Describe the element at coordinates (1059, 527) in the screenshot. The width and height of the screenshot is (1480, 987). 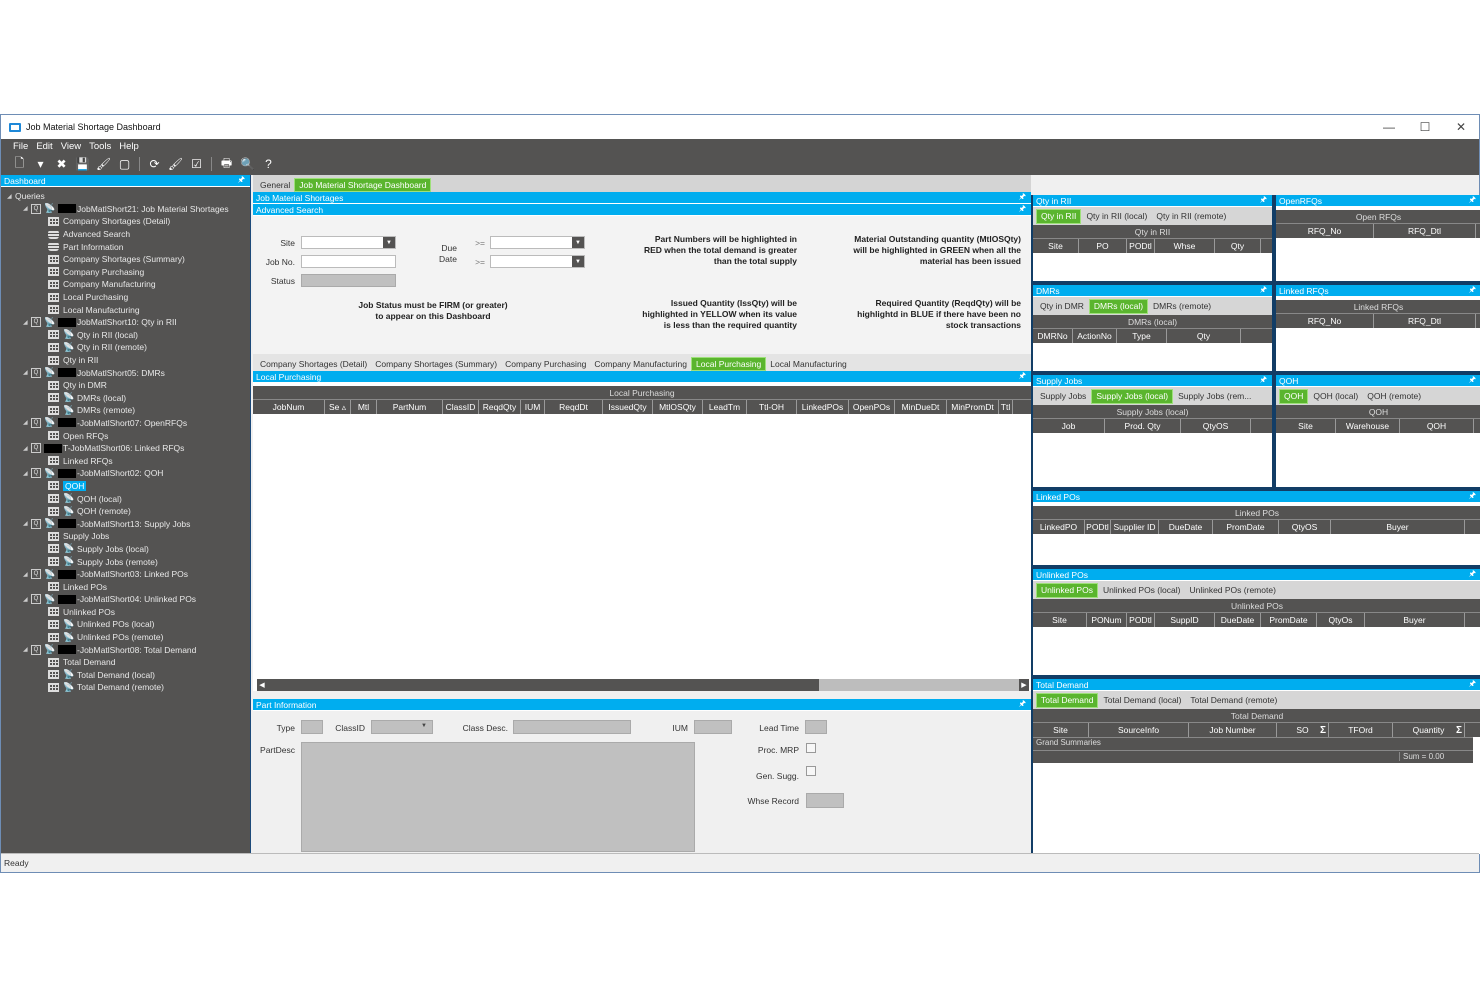
I see `column-header: LinkedPO` at that location.